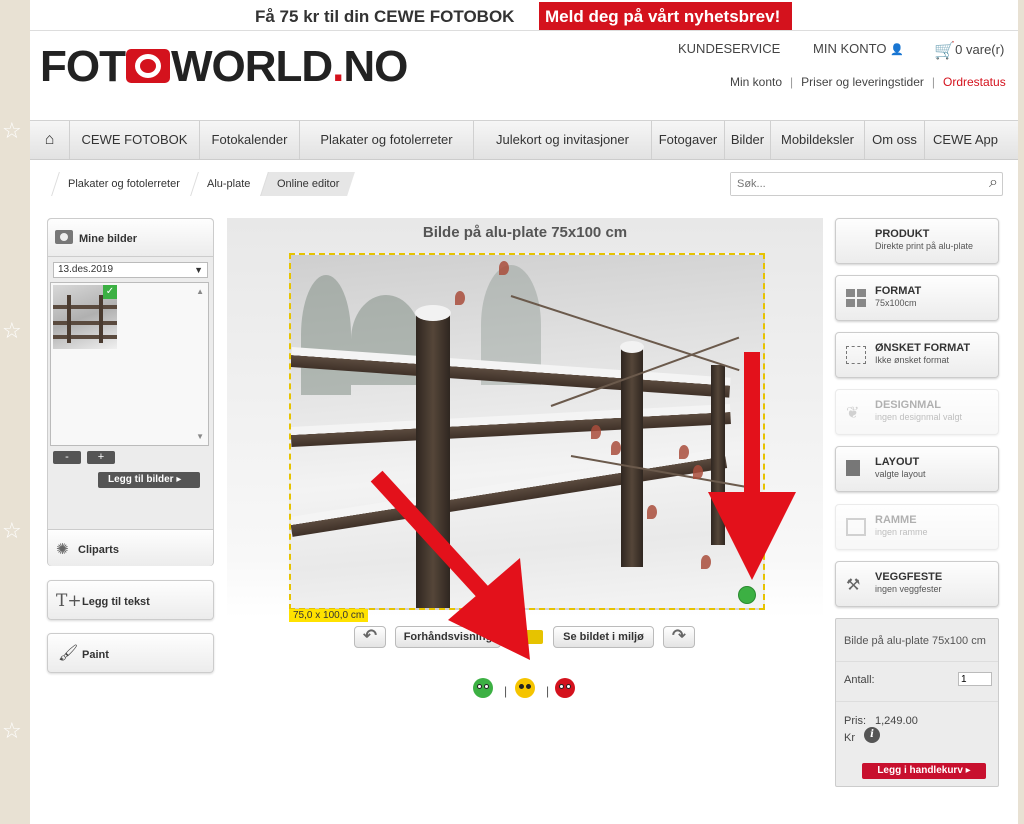 The width and height of the screenshot is (1024, 824). Describe the element at coordinates (1021, 412) in the screenshot. I see `background-right` at that location.